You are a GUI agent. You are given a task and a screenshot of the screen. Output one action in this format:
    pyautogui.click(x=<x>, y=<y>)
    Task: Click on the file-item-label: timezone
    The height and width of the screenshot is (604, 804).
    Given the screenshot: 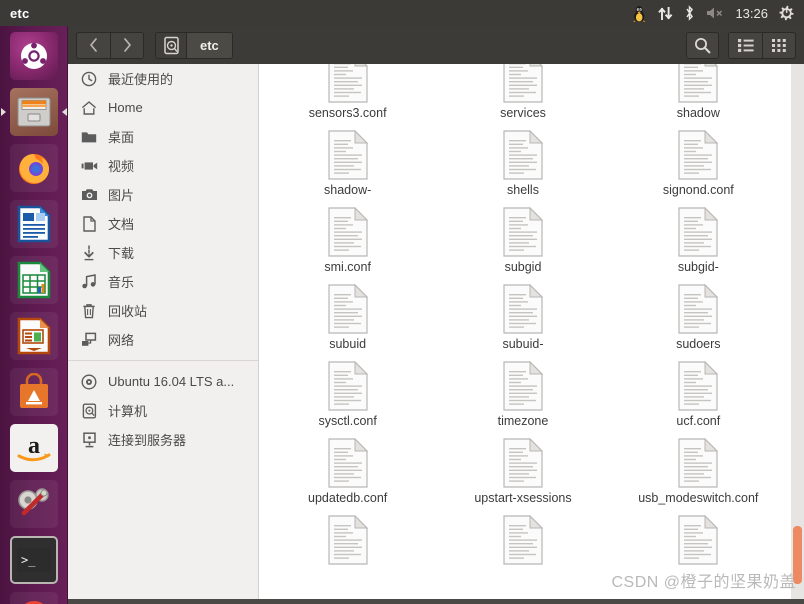 What is the action you would take?
    pyautogui.click(x=523, y=421)
    